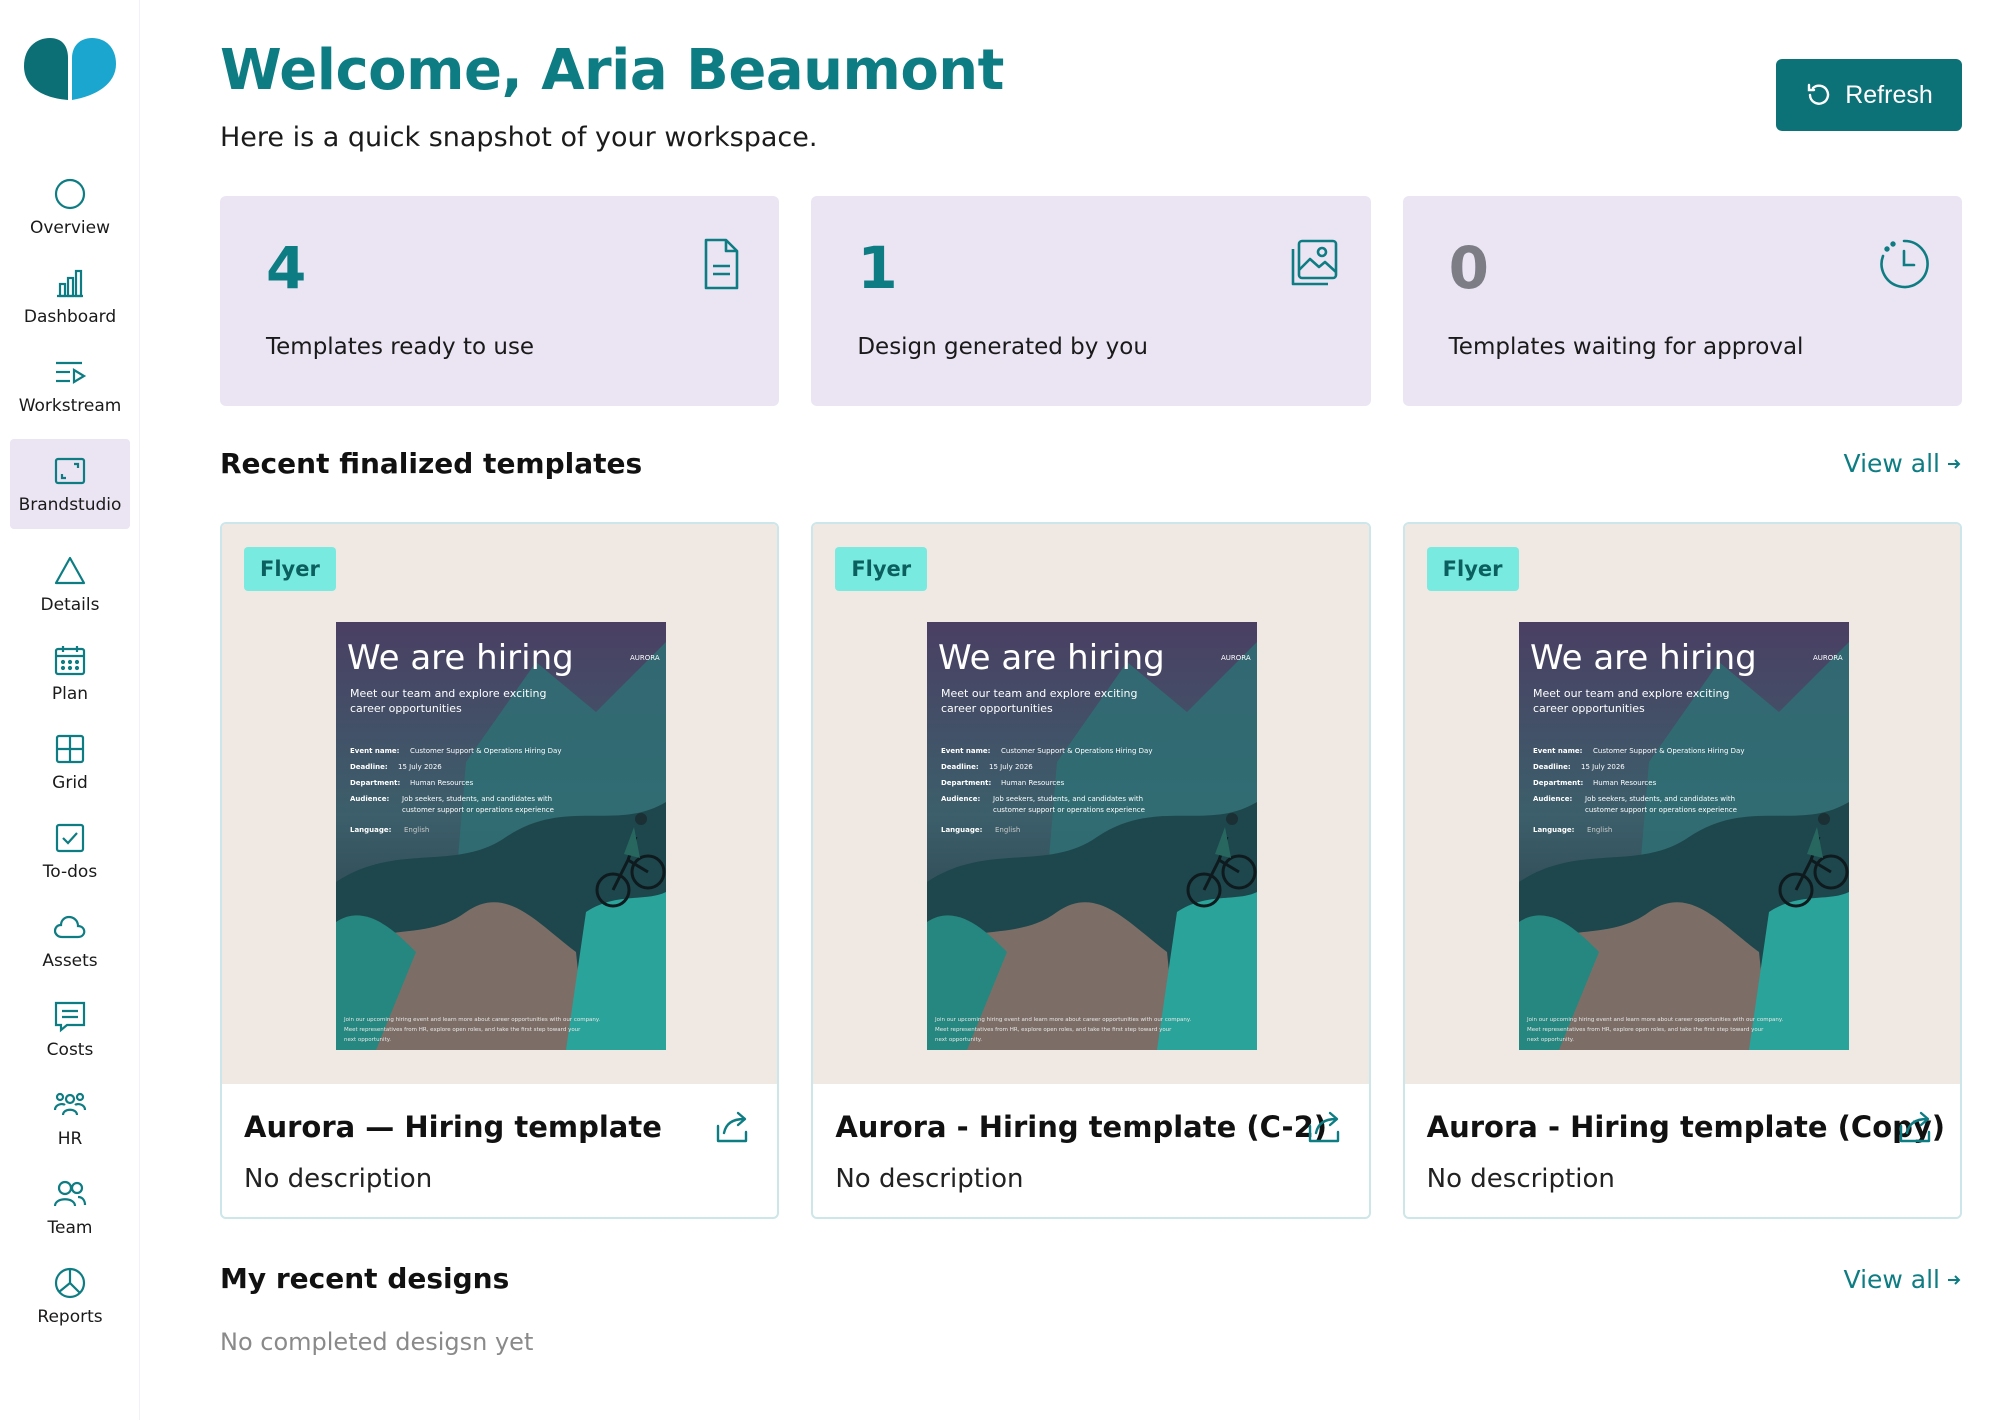  I want to click on view-all-designs-link: View all, so click(1903, 1279).